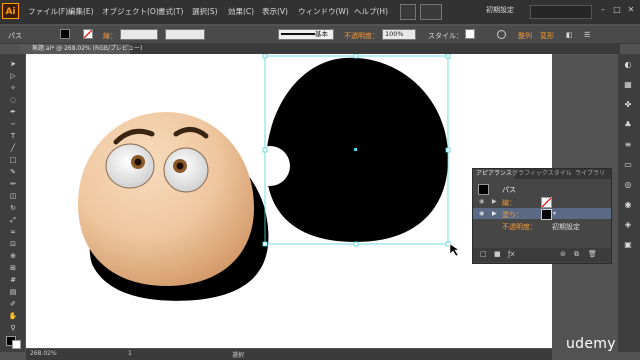  Describe the element at coordinates (13, 280) in the screenshot. I see `mesh-tool-icon: #` at that location.